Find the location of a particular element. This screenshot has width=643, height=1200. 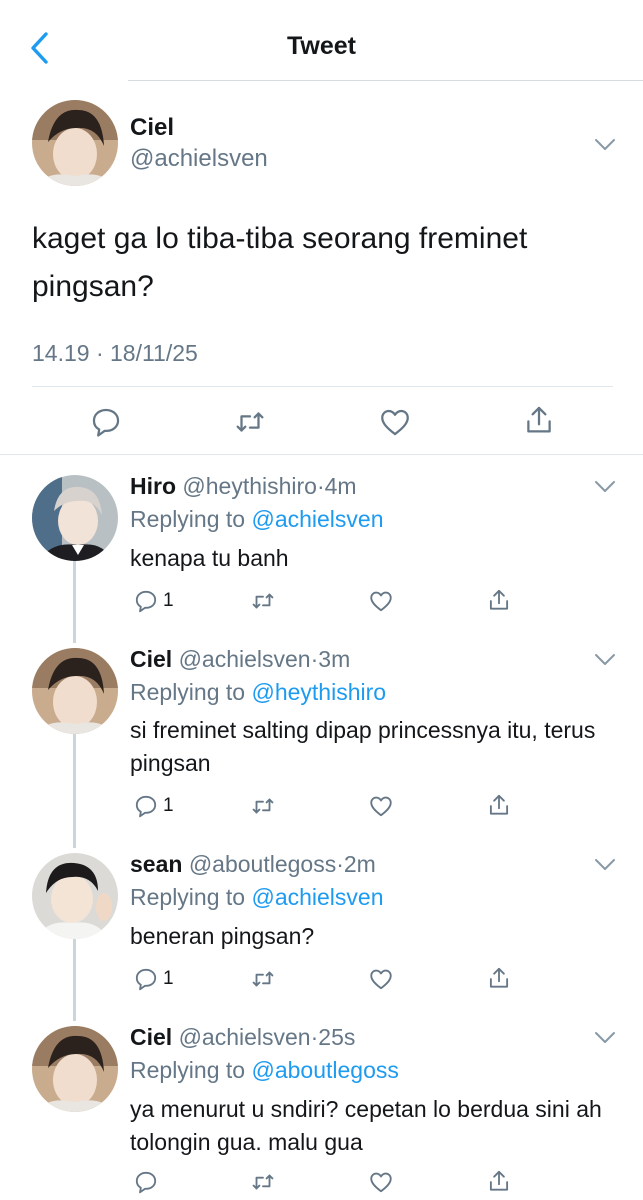

reply-reply-button is located at coordinates (148, 1182).